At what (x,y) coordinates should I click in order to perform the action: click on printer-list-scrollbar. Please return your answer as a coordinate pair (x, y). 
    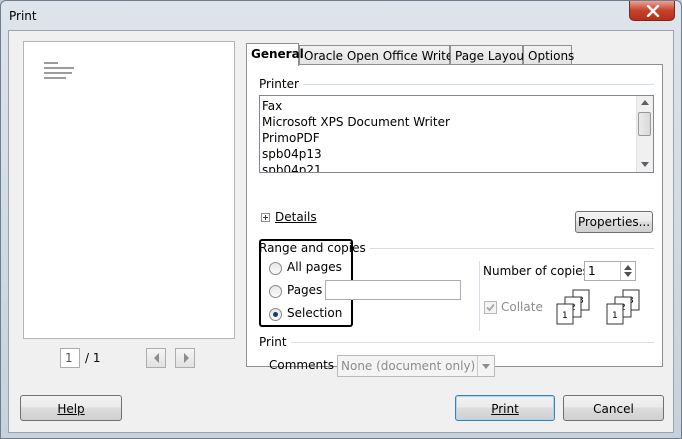
    Looking at the image, I should click on (644, 134).